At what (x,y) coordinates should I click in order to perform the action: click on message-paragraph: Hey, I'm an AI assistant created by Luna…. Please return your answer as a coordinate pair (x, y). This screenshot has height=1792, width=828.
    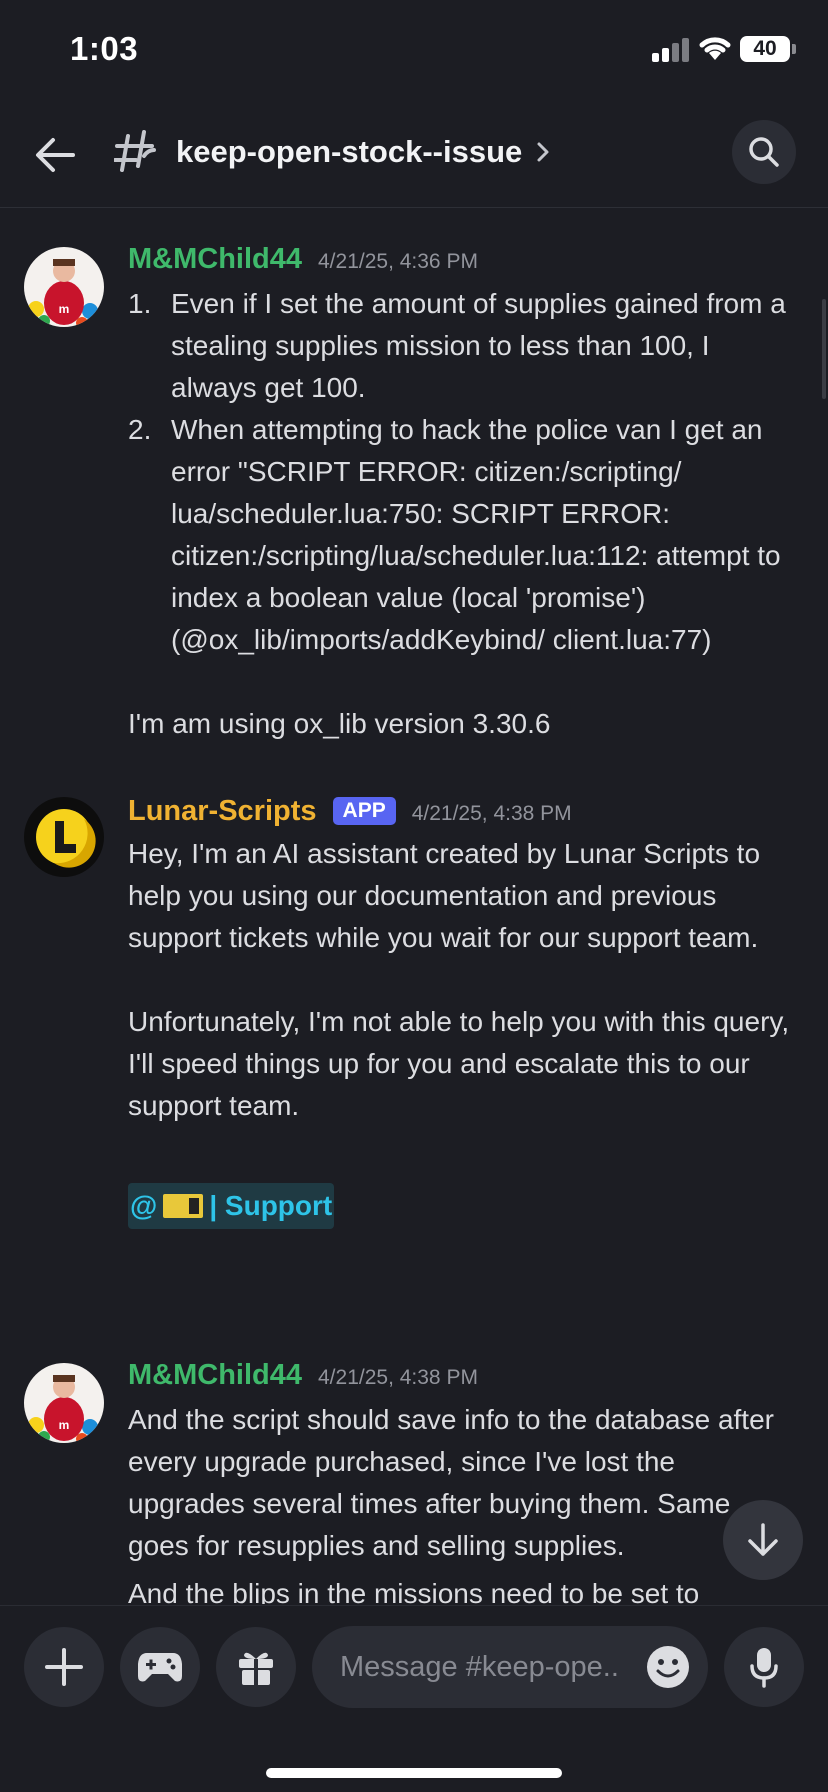
    Looking at the image, I should click on (444, 895).